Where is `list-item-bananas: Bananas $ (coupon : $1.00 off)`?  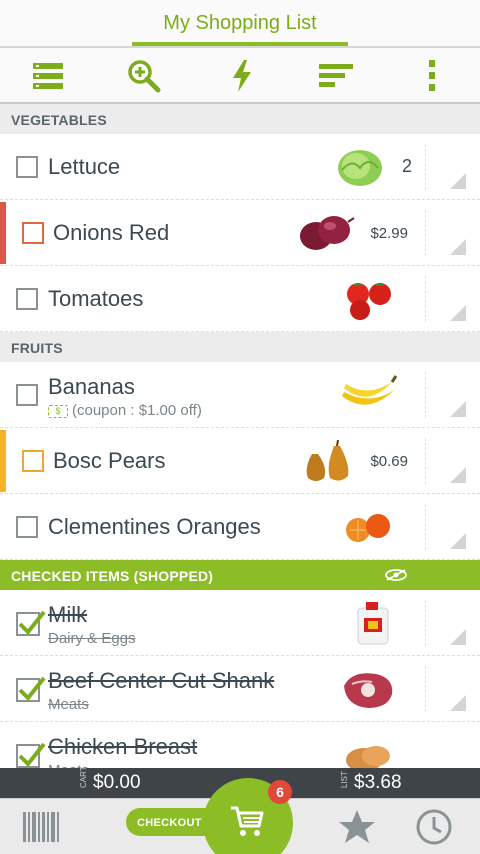
list-item-bananas: Bananas $ (coupon : $1.00 off) is located at coordinates (240, 395).